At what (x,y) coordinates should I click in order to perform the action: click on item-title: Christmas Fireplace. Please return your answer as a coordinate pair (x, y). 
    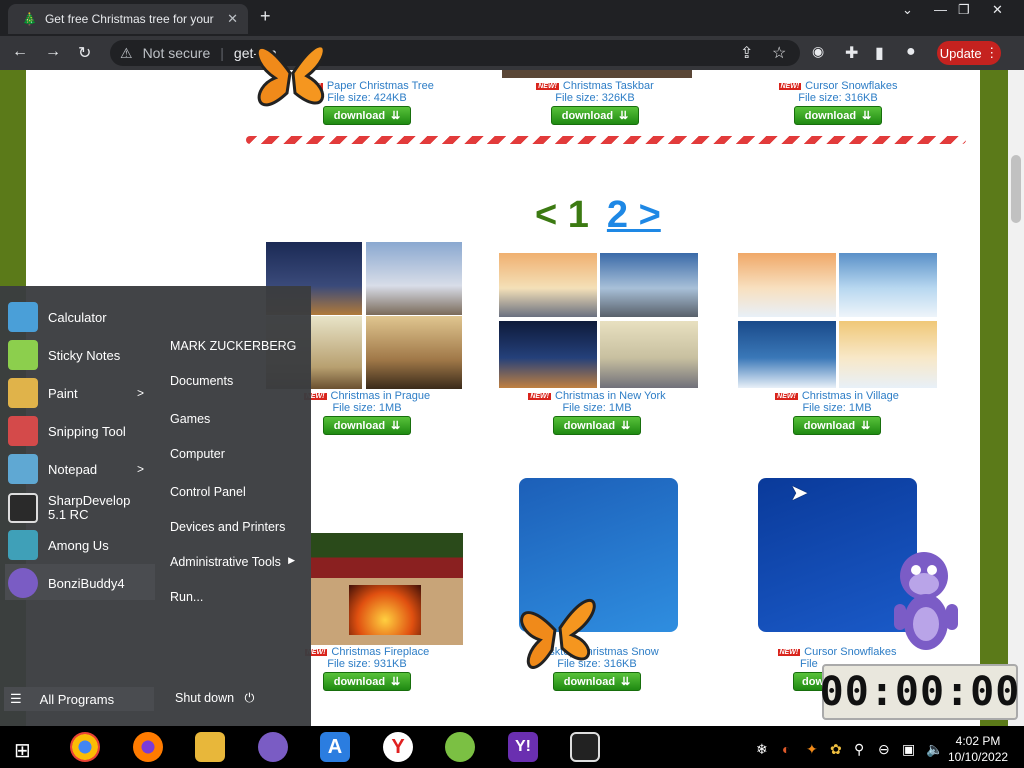
    Looking at the image, I should click on (380, 652).